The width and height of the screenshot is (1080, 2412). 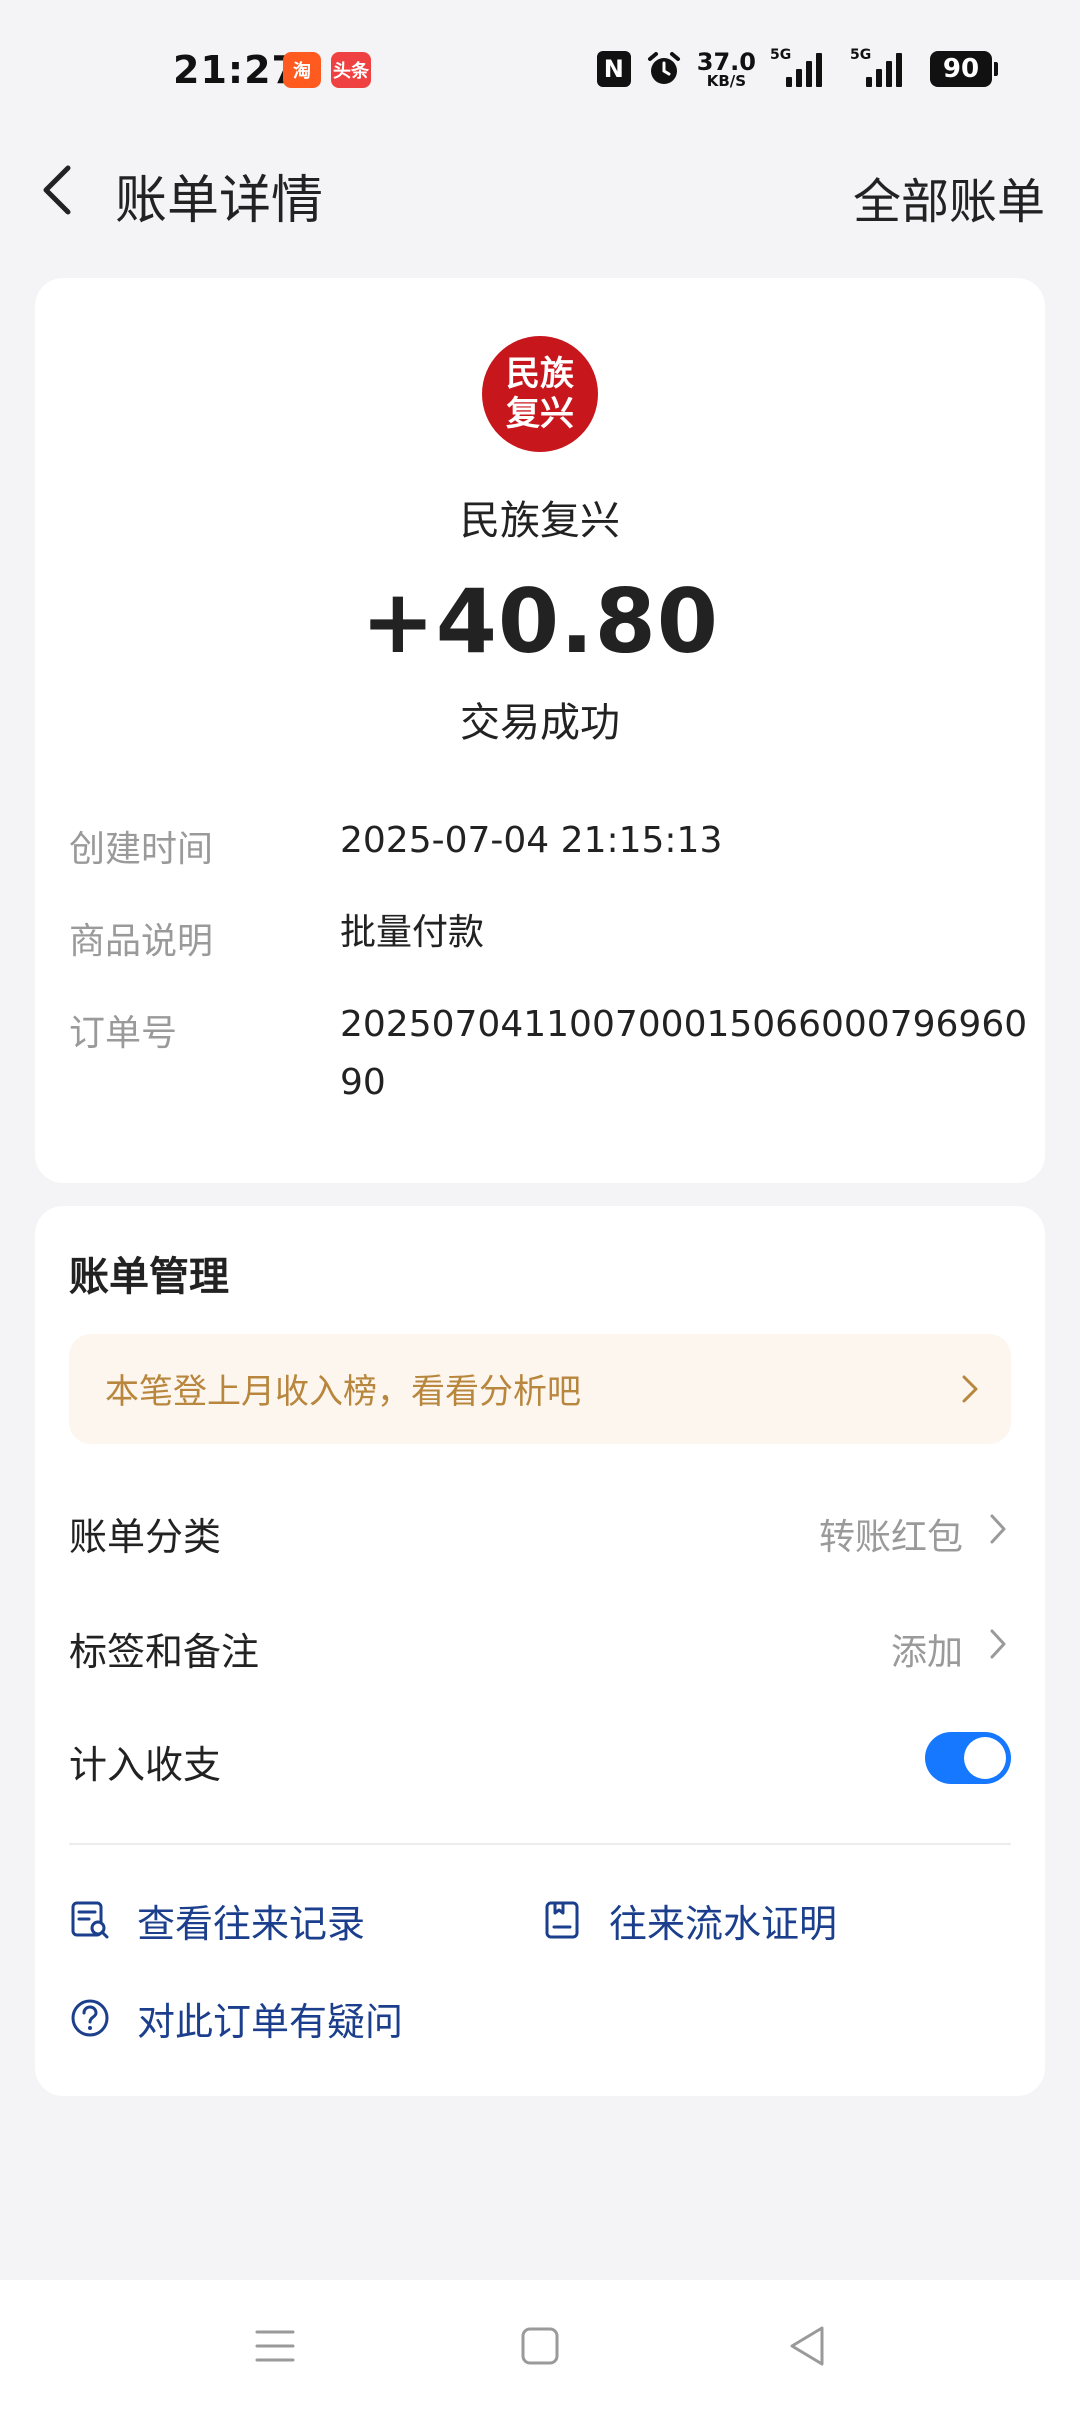 What do you see at coordinates (149, 1277) in the screenshot?
I see `section-title: 账单管理` at bounding box center [149, 1277].